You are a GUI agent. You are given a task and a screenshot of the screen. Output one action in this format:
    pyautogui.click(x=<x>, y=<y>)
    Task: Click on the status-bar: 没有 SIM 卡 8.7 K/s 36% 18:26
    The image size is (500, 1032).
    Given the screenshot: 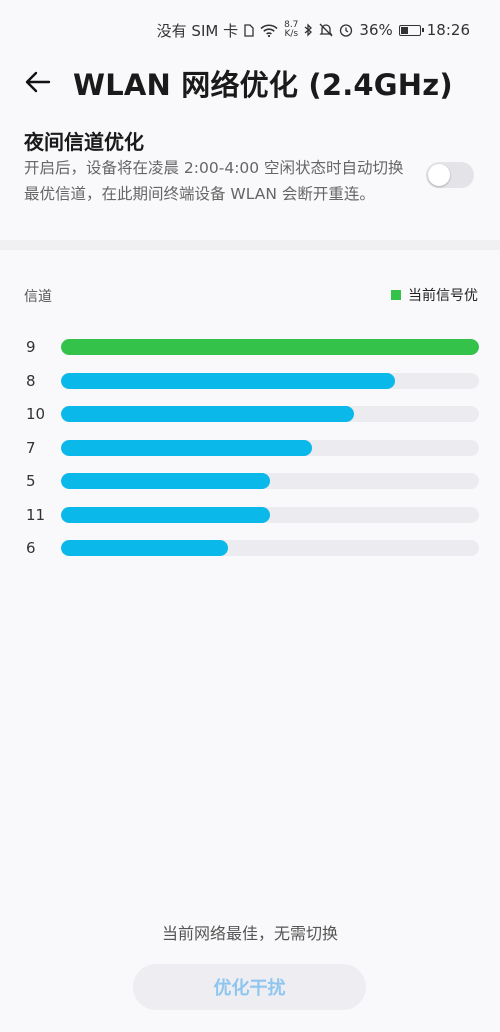 What is the action you would take?
    pyautogui.click(x=250, y=30)
    